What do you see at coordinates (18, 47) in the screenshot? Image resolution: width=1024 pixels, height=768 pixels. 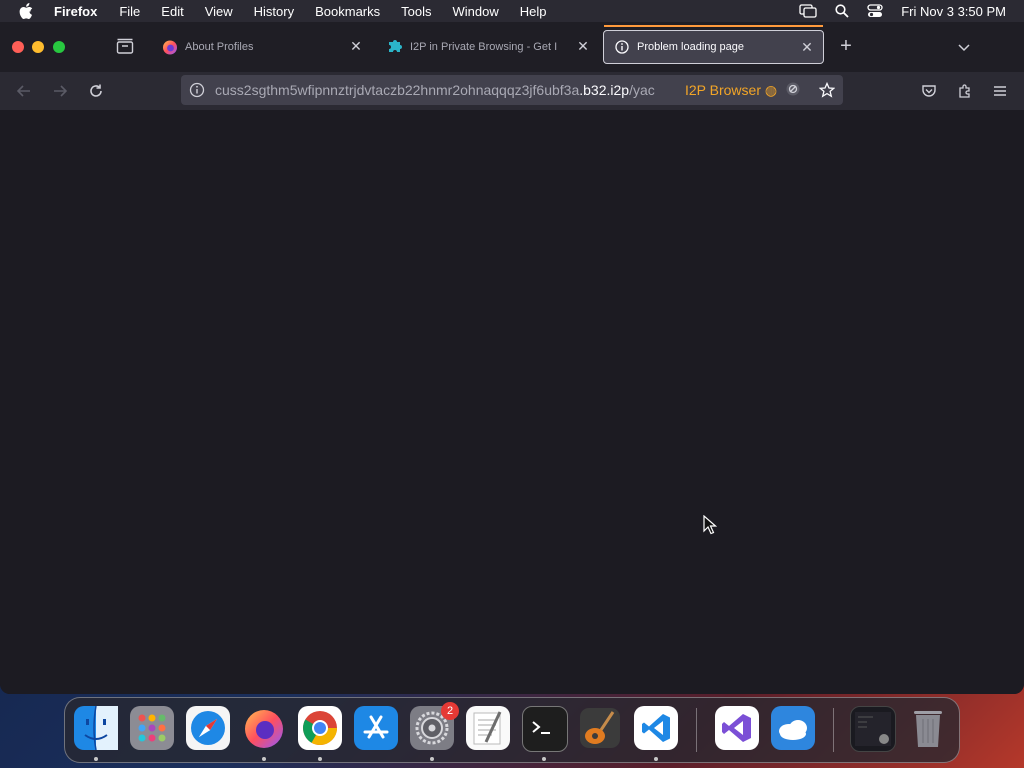 I see `window-close-button` at bounding box center [18, 47].